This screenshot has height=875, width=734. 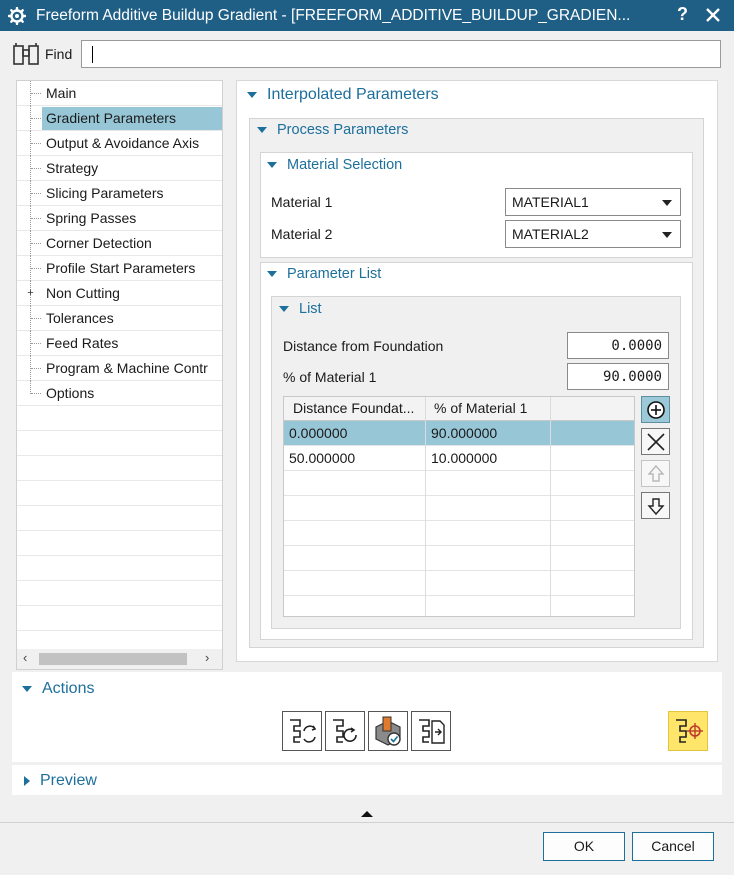 I want to click on material1-dropdown: MATERIAL1, so click(x=593, y=202).